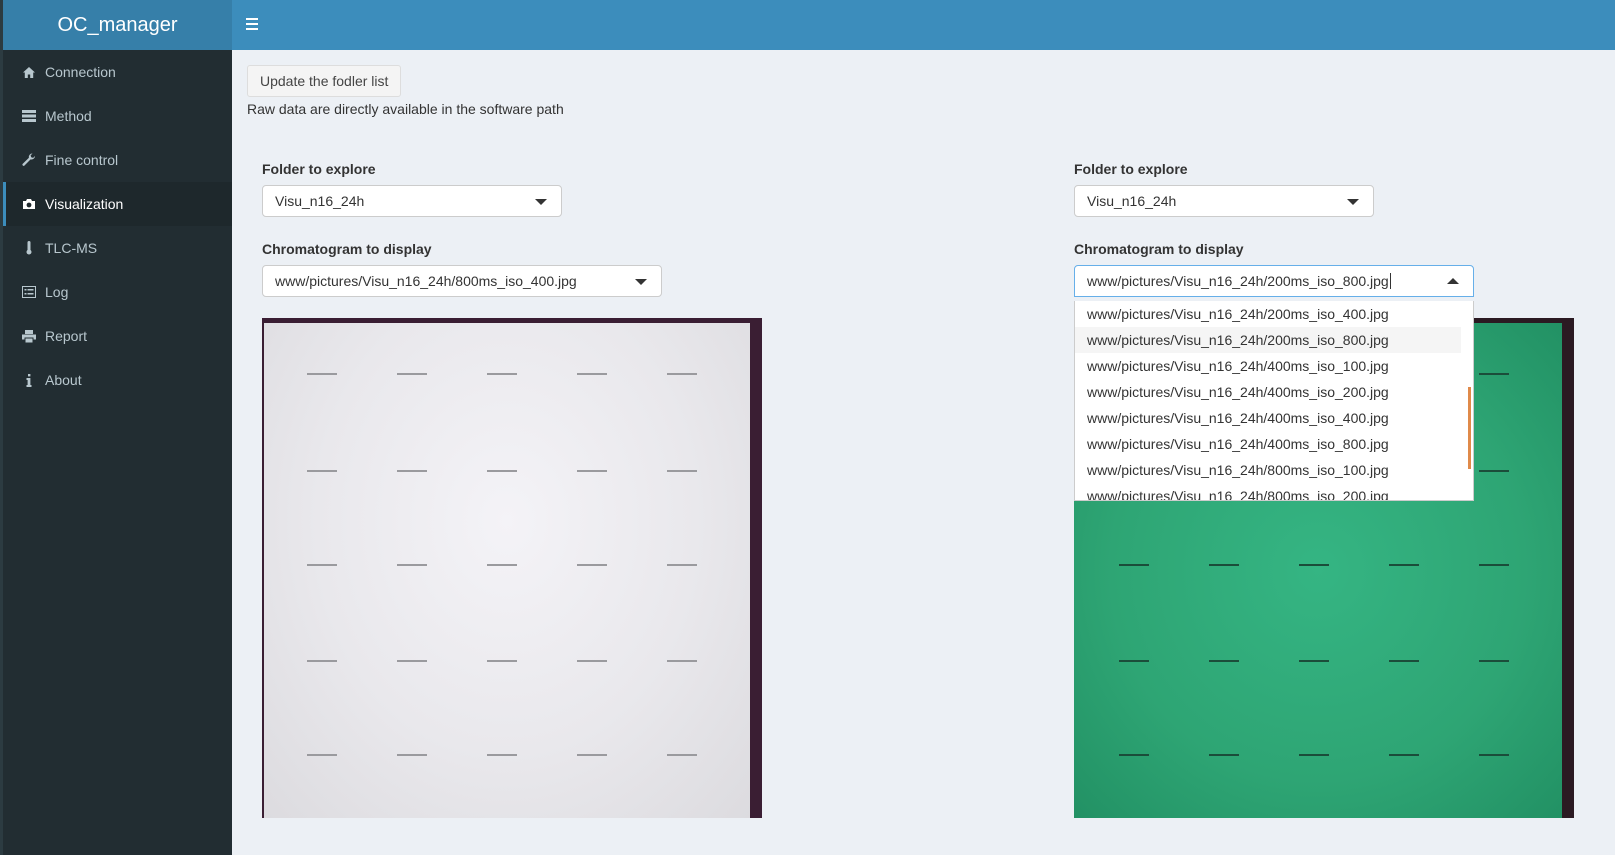 This screenshot has width=1615, height=855. I want to click on list-alt-icon, so click(29, 292).